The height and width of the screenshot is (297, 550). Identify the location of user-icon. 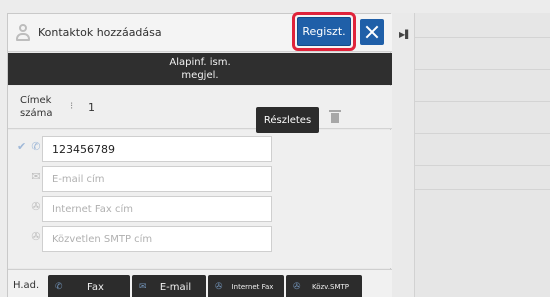
(23, 33).